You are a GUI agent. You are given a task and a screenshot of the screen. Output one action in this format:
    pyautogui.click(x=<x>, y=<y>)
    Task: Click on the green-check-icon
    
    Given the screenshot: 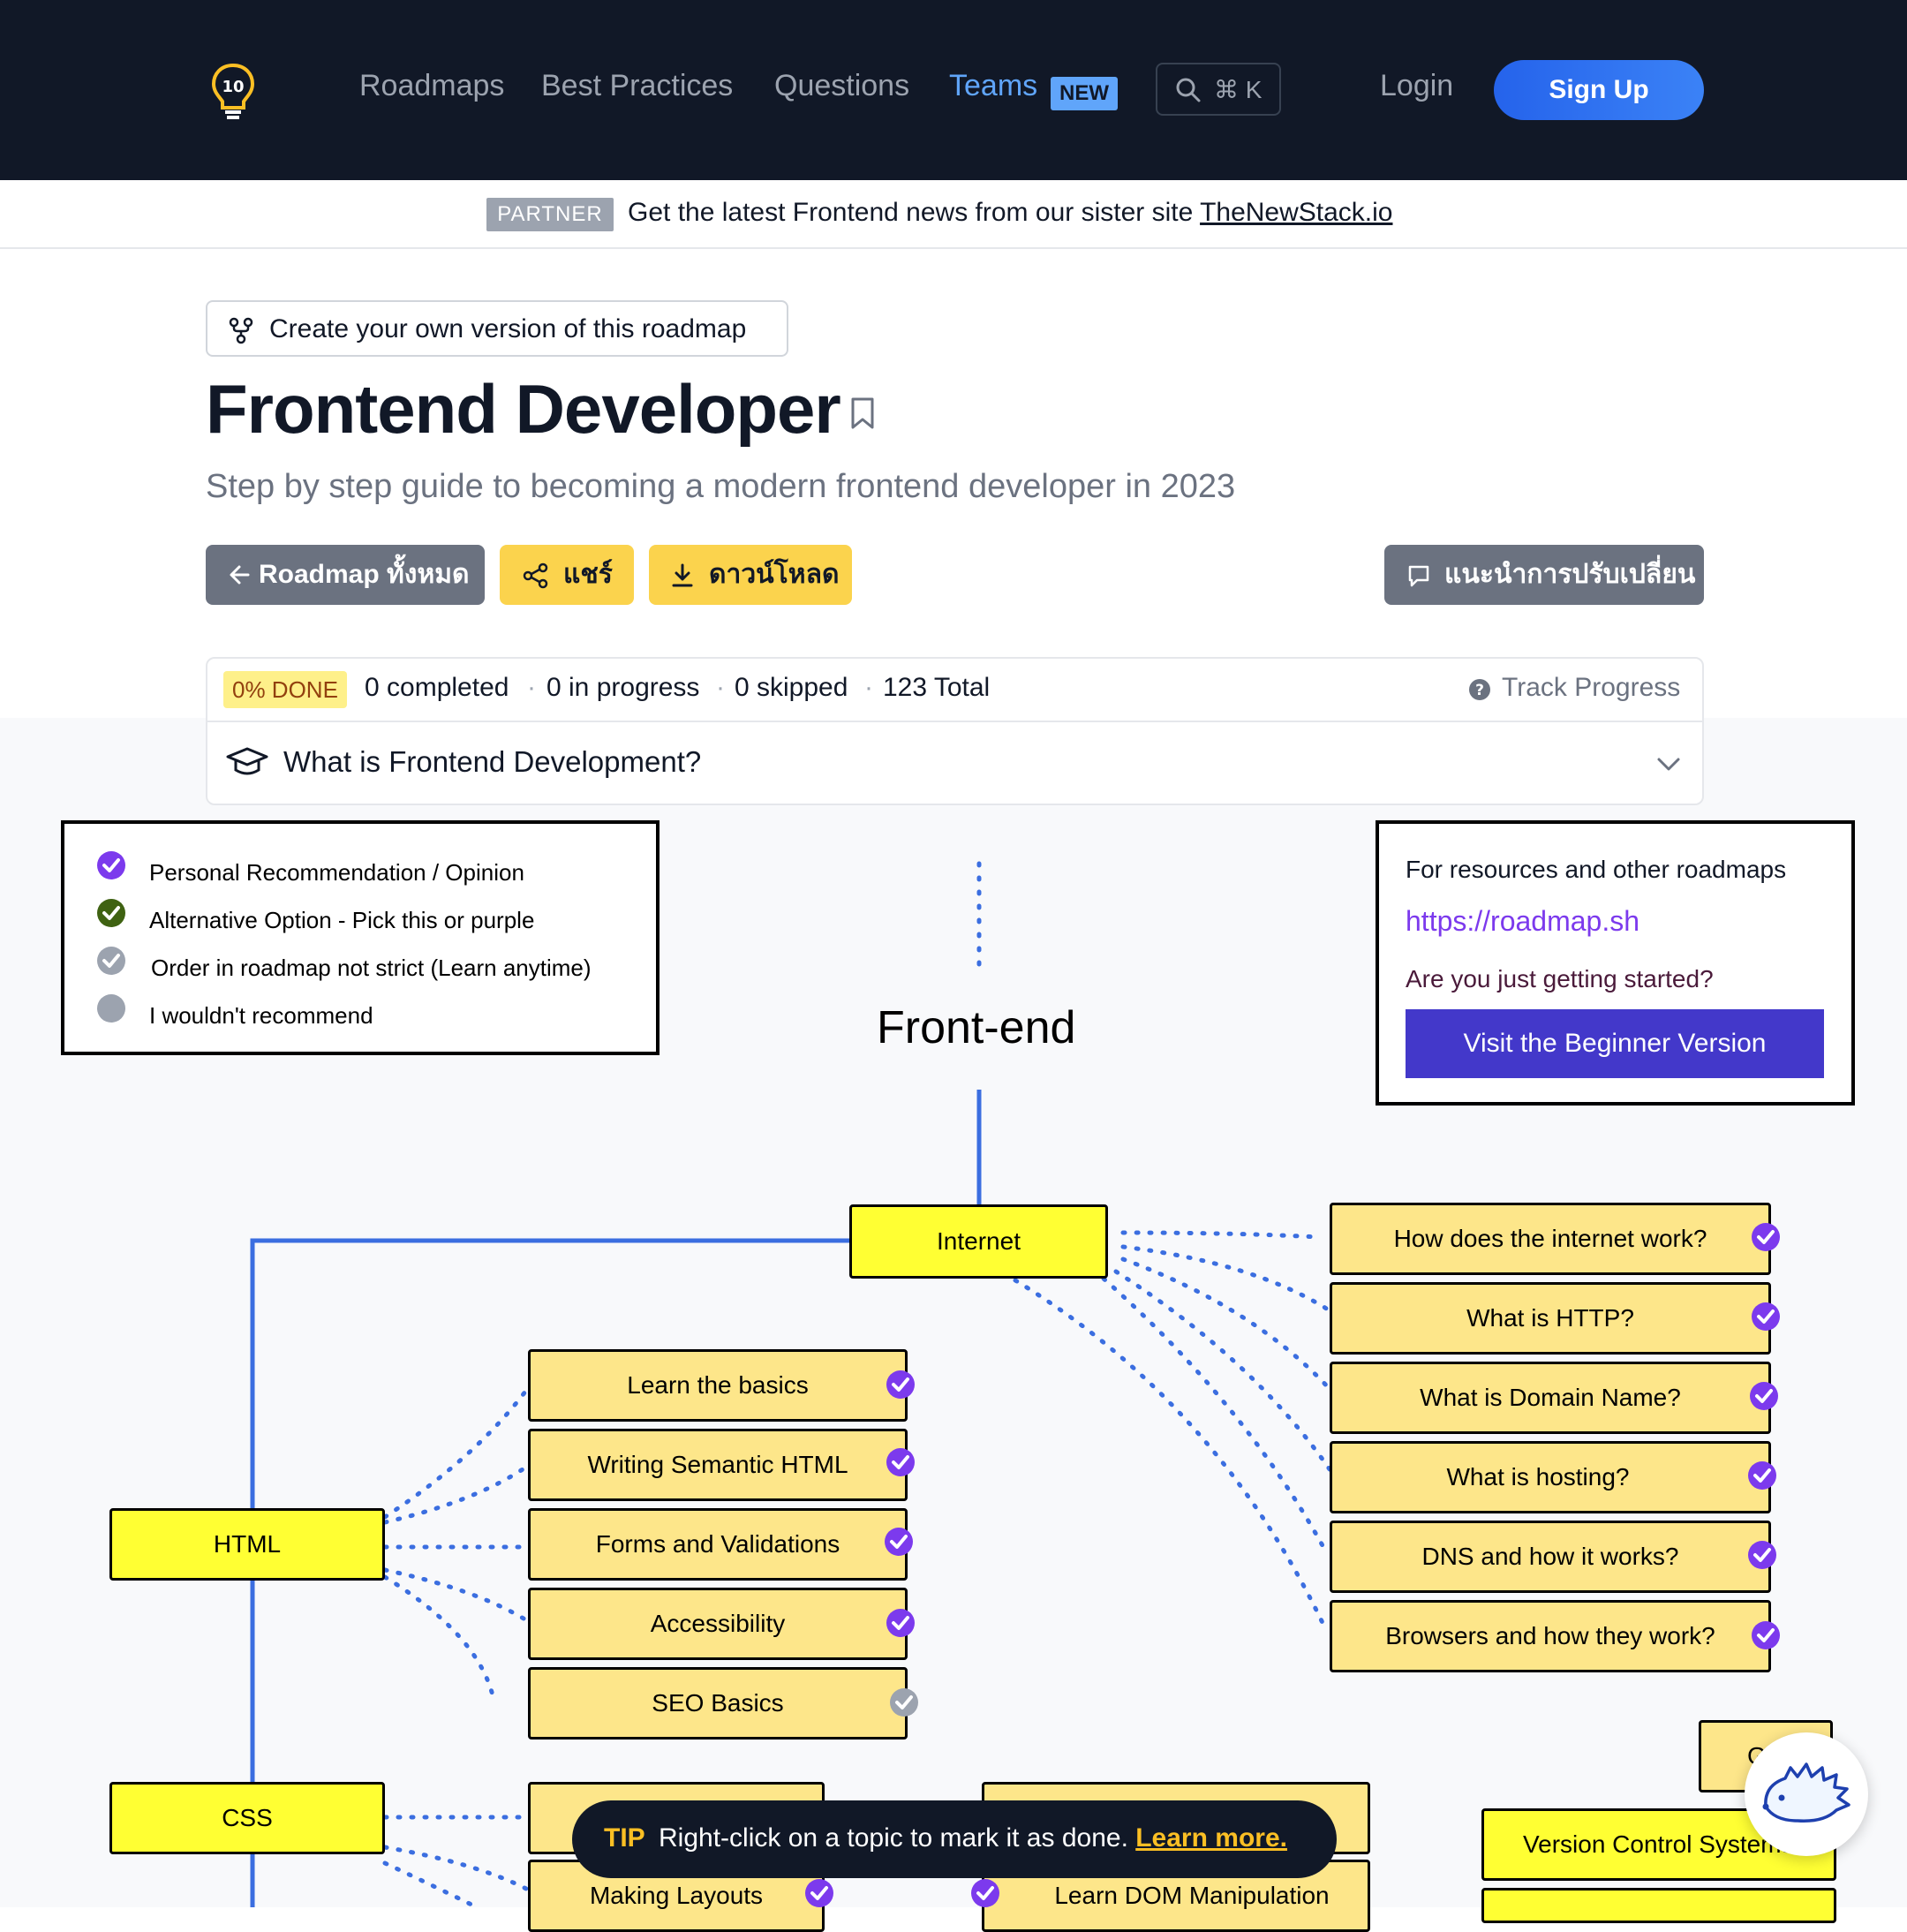 What is the action you would take?
    pyautogui.click(x=111, y=913)
    